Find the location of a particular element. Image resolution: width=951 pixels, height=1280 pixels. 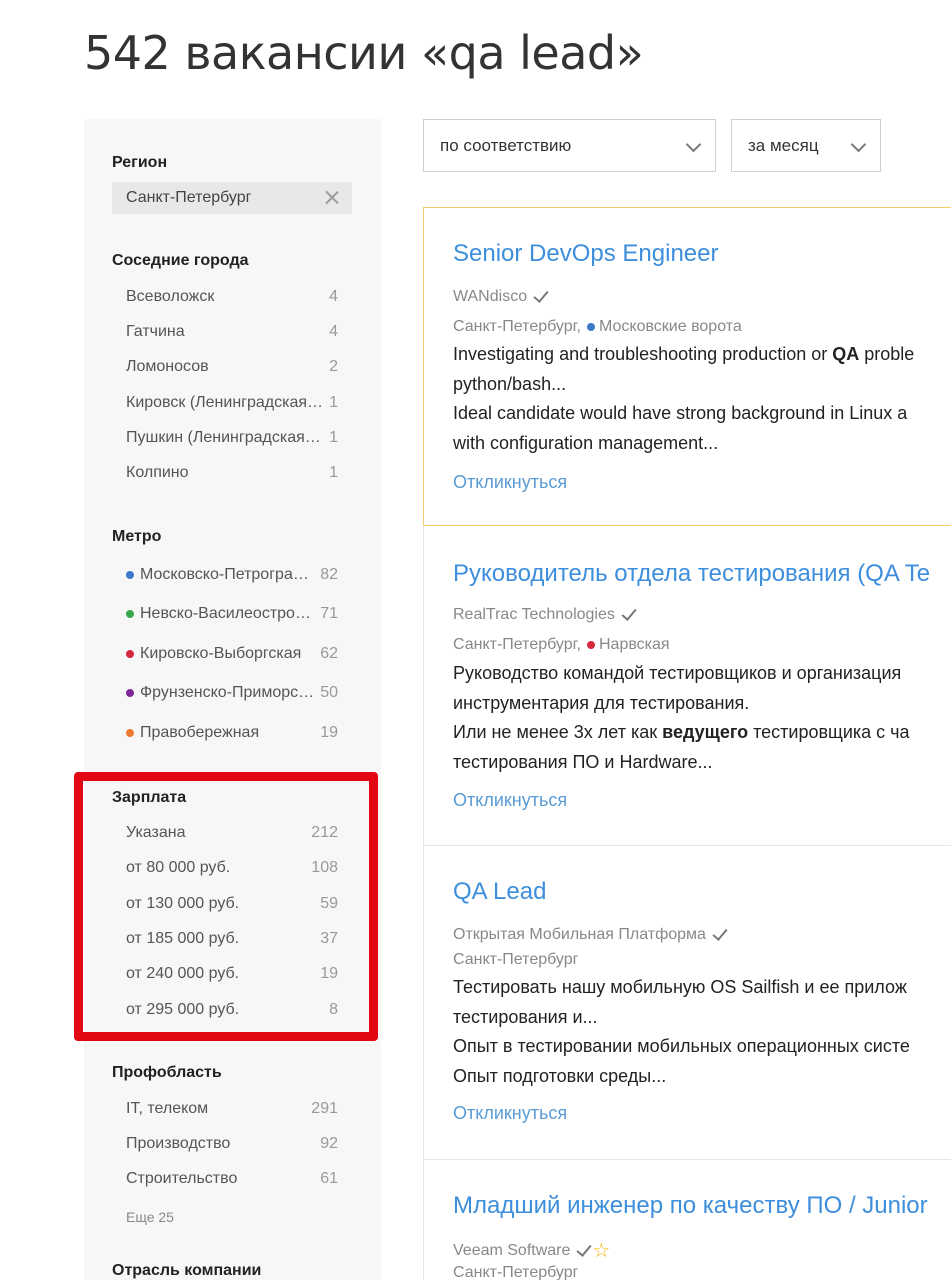

nearby-item: Ломоносов 2 is located at coordinates (232, 367).